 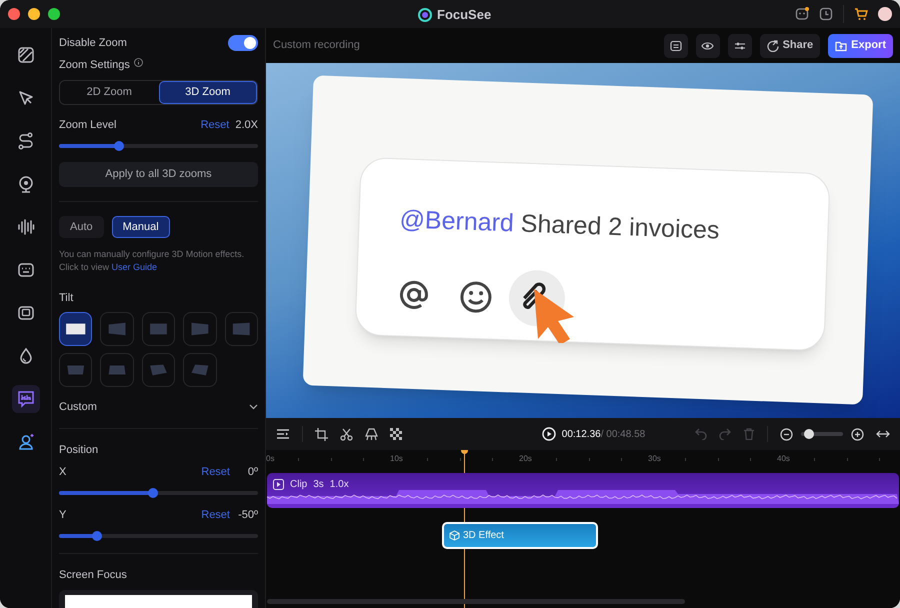 What do you see at coordinates (857, 434) in the screenshot?
I see `zoom-in-icon` at bounding box center [857, 434].